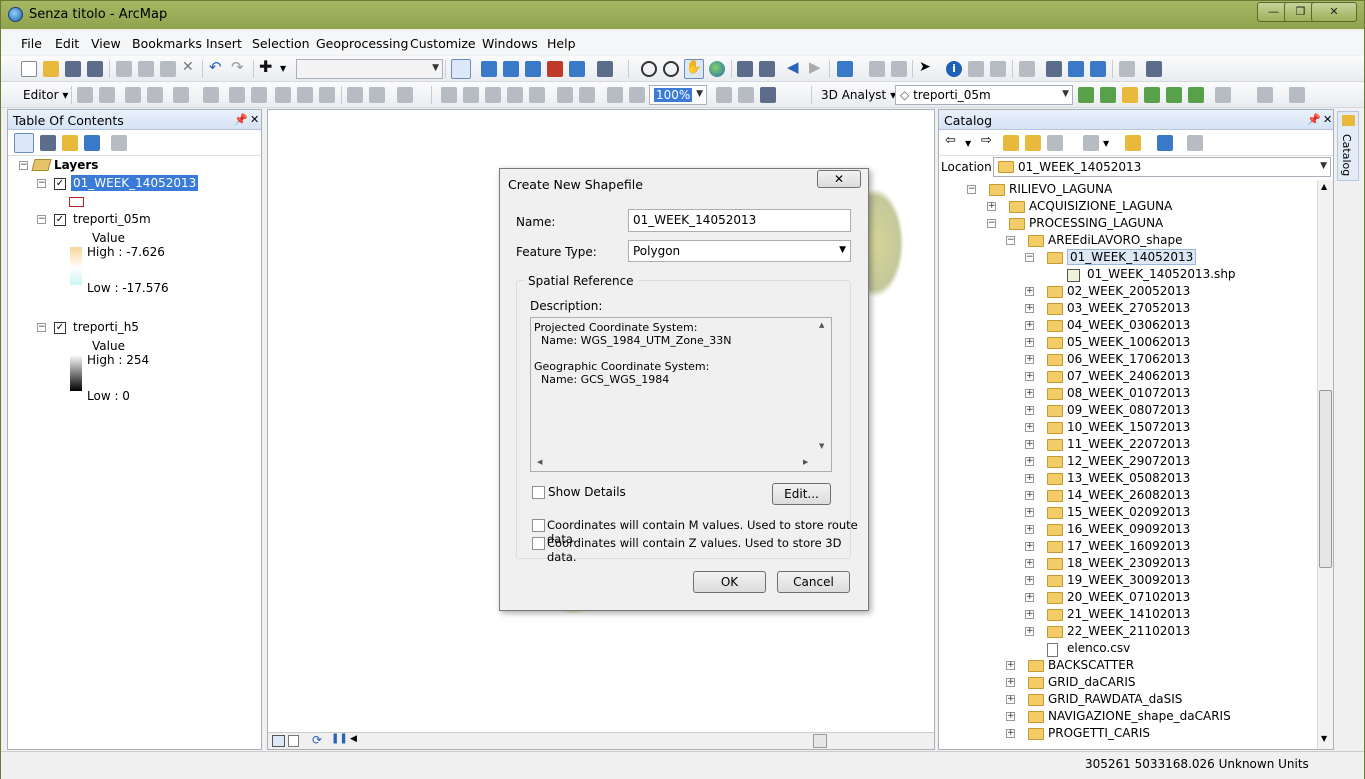  Describe the element at coordinates (92, 143) in the screenshot. I see `list-by-selection-icon` at that location.